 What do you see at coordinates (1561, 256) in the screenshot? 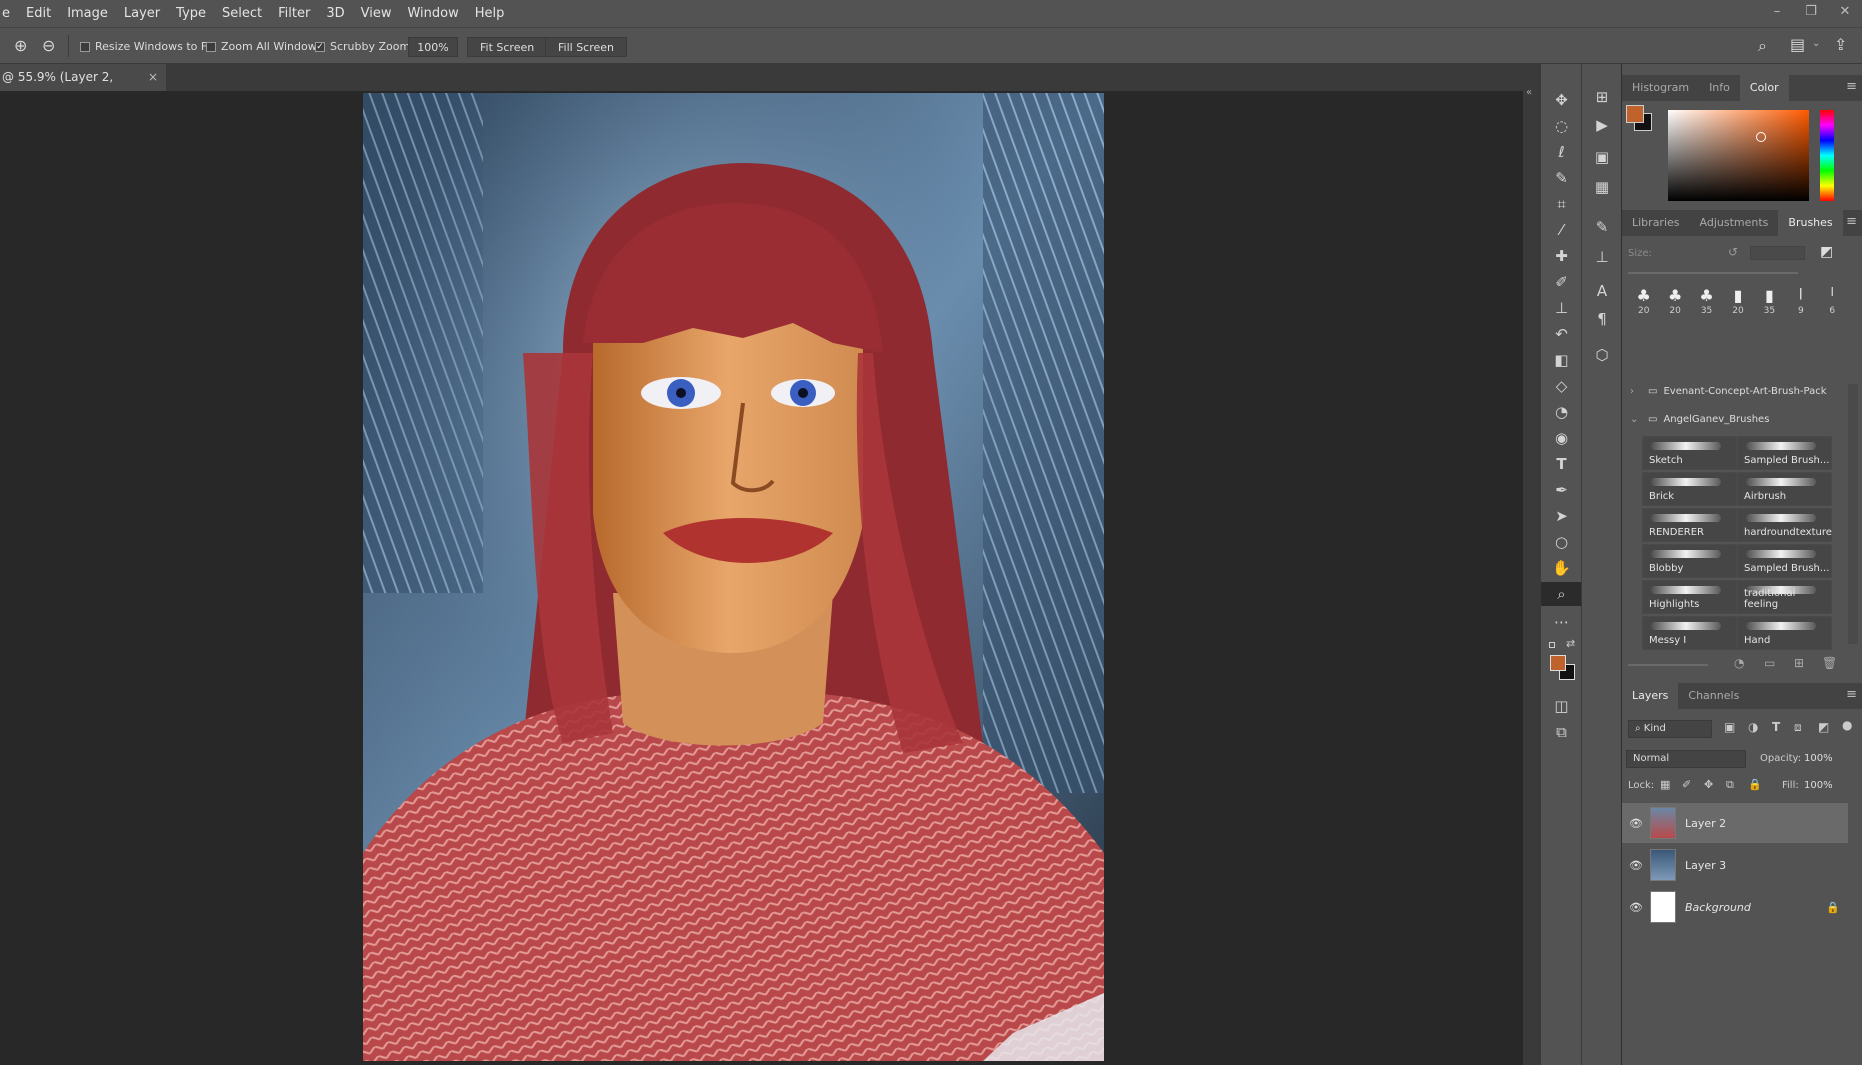
I see `healing-icon: ✚` at bounding box center [1561, 256].